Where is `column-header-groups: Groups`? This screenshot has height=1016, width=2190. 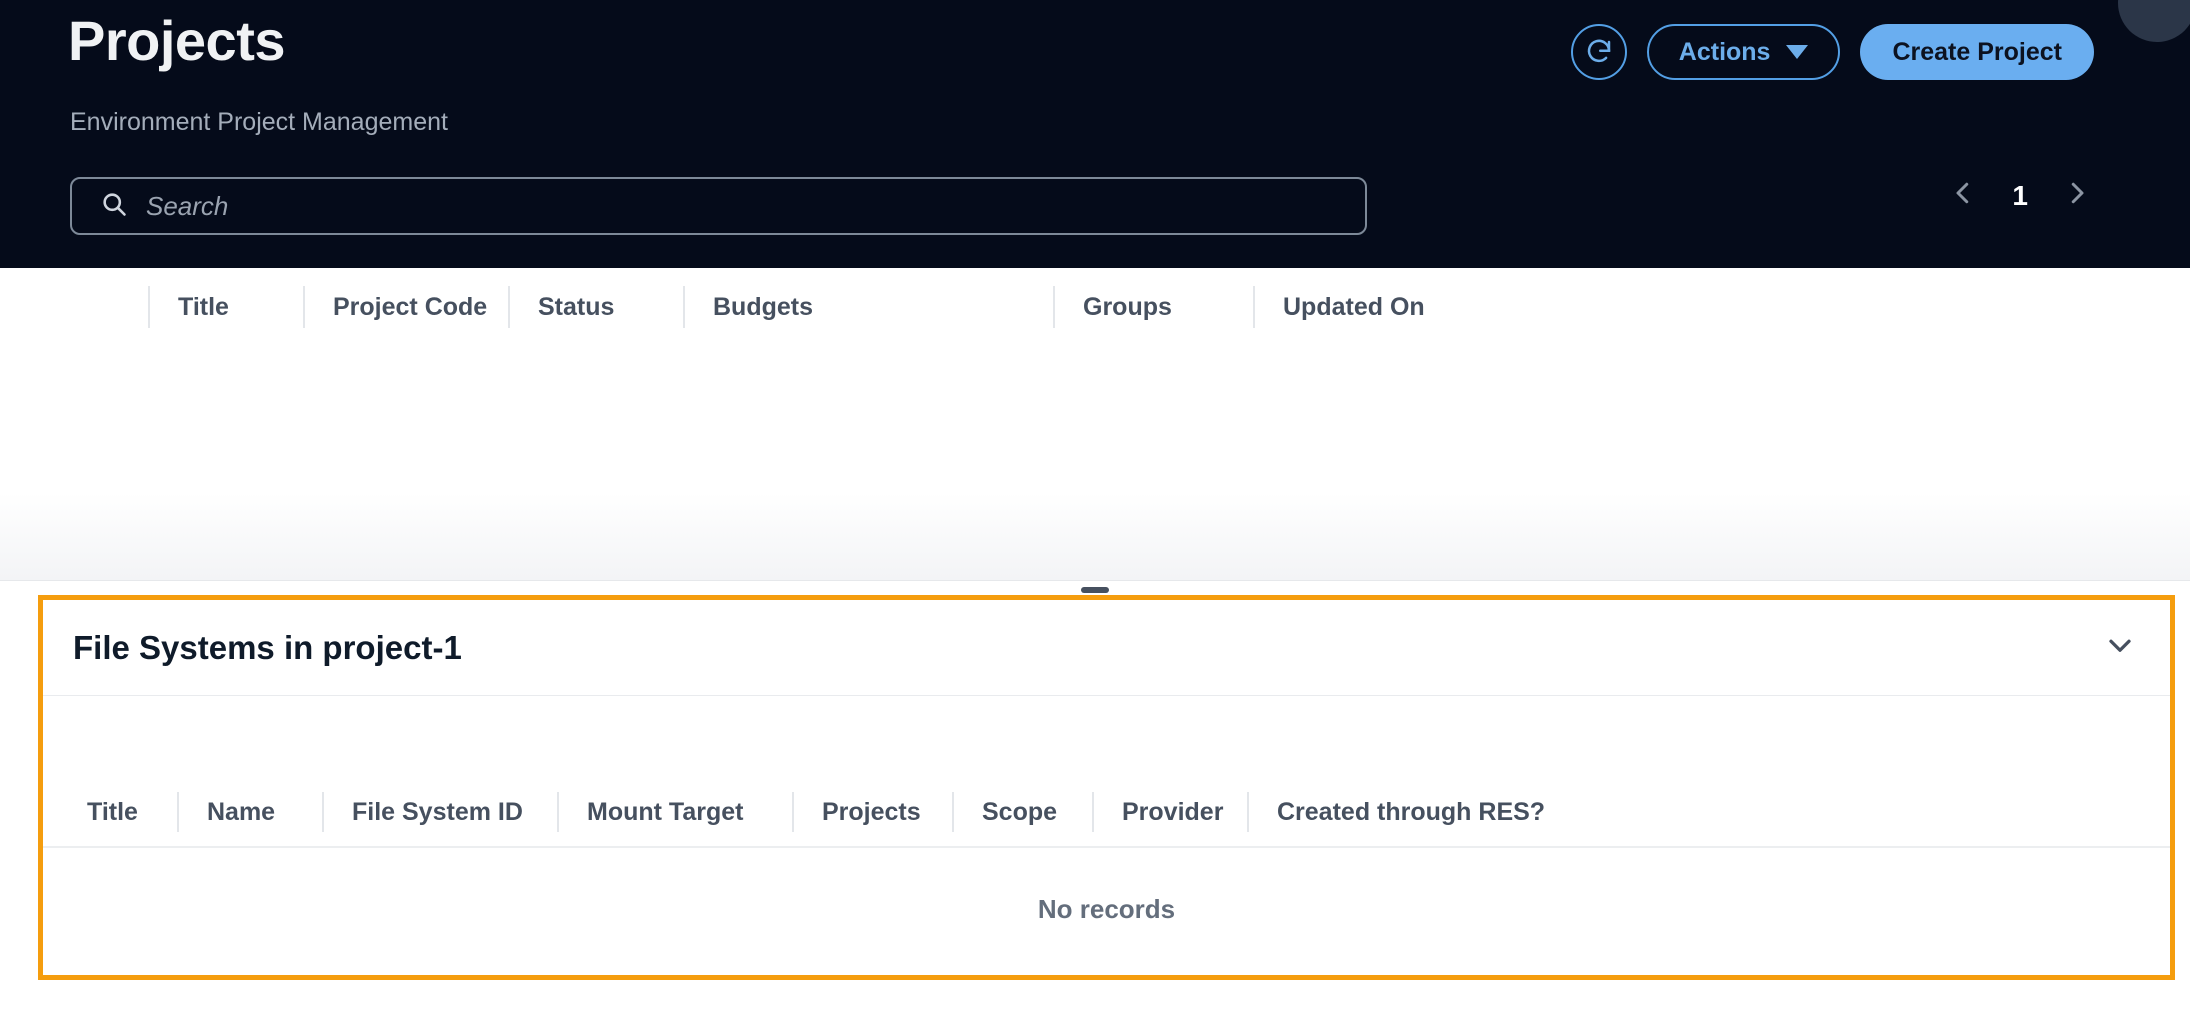
column-header-groups: Groups is located at coordinates (1153, 307).